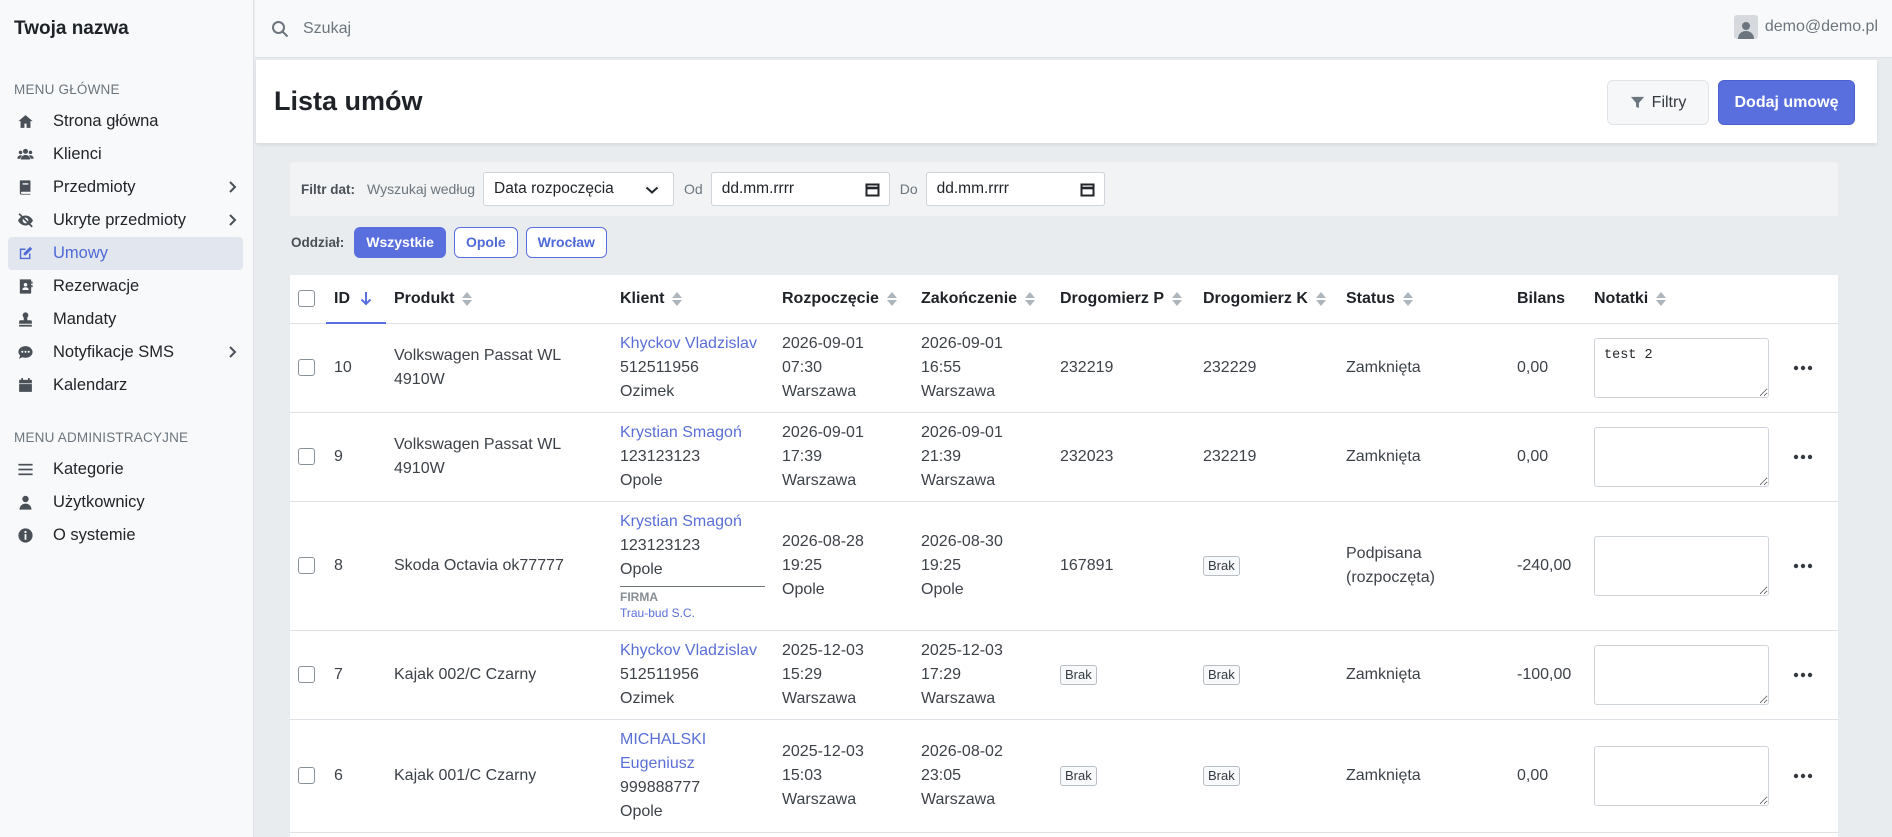  What do you see at coordinates (25, 353) in the screenshot?
I see `comment-dots-icon` at bounding box center [25, 353].